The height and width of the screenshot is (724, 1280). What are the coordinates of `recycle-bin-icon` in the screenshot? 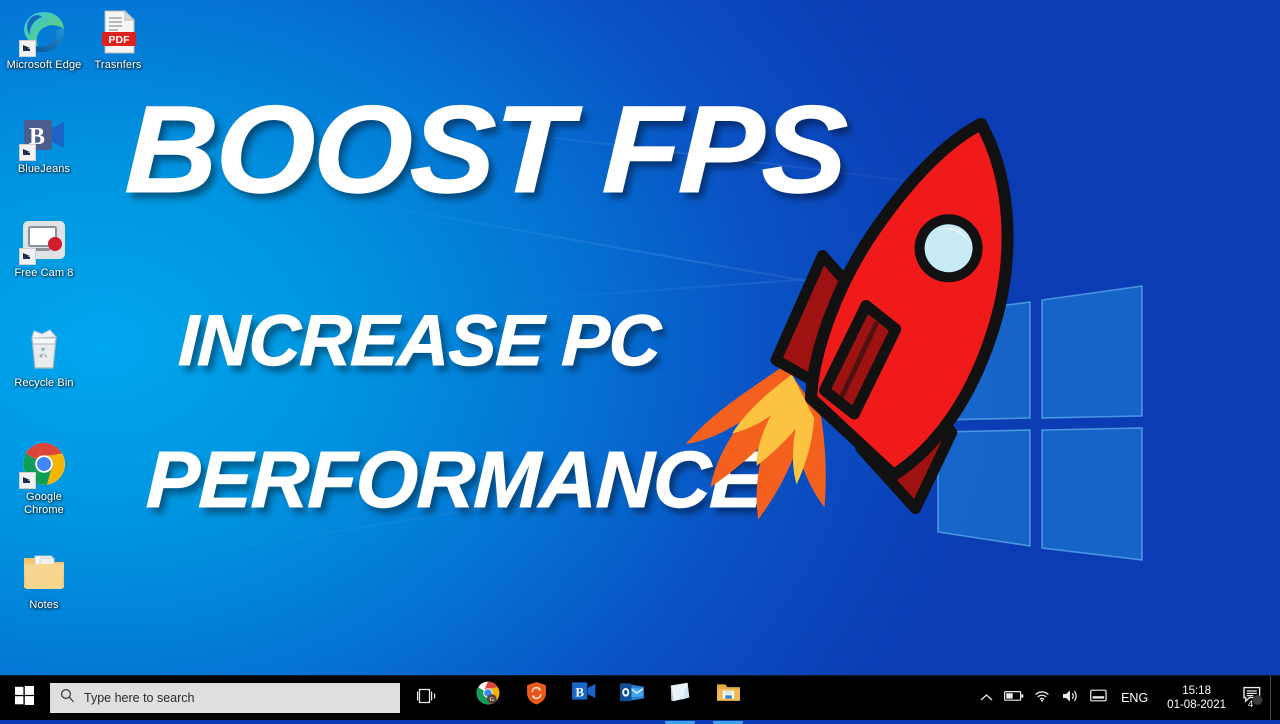 It's located at (44, 350).